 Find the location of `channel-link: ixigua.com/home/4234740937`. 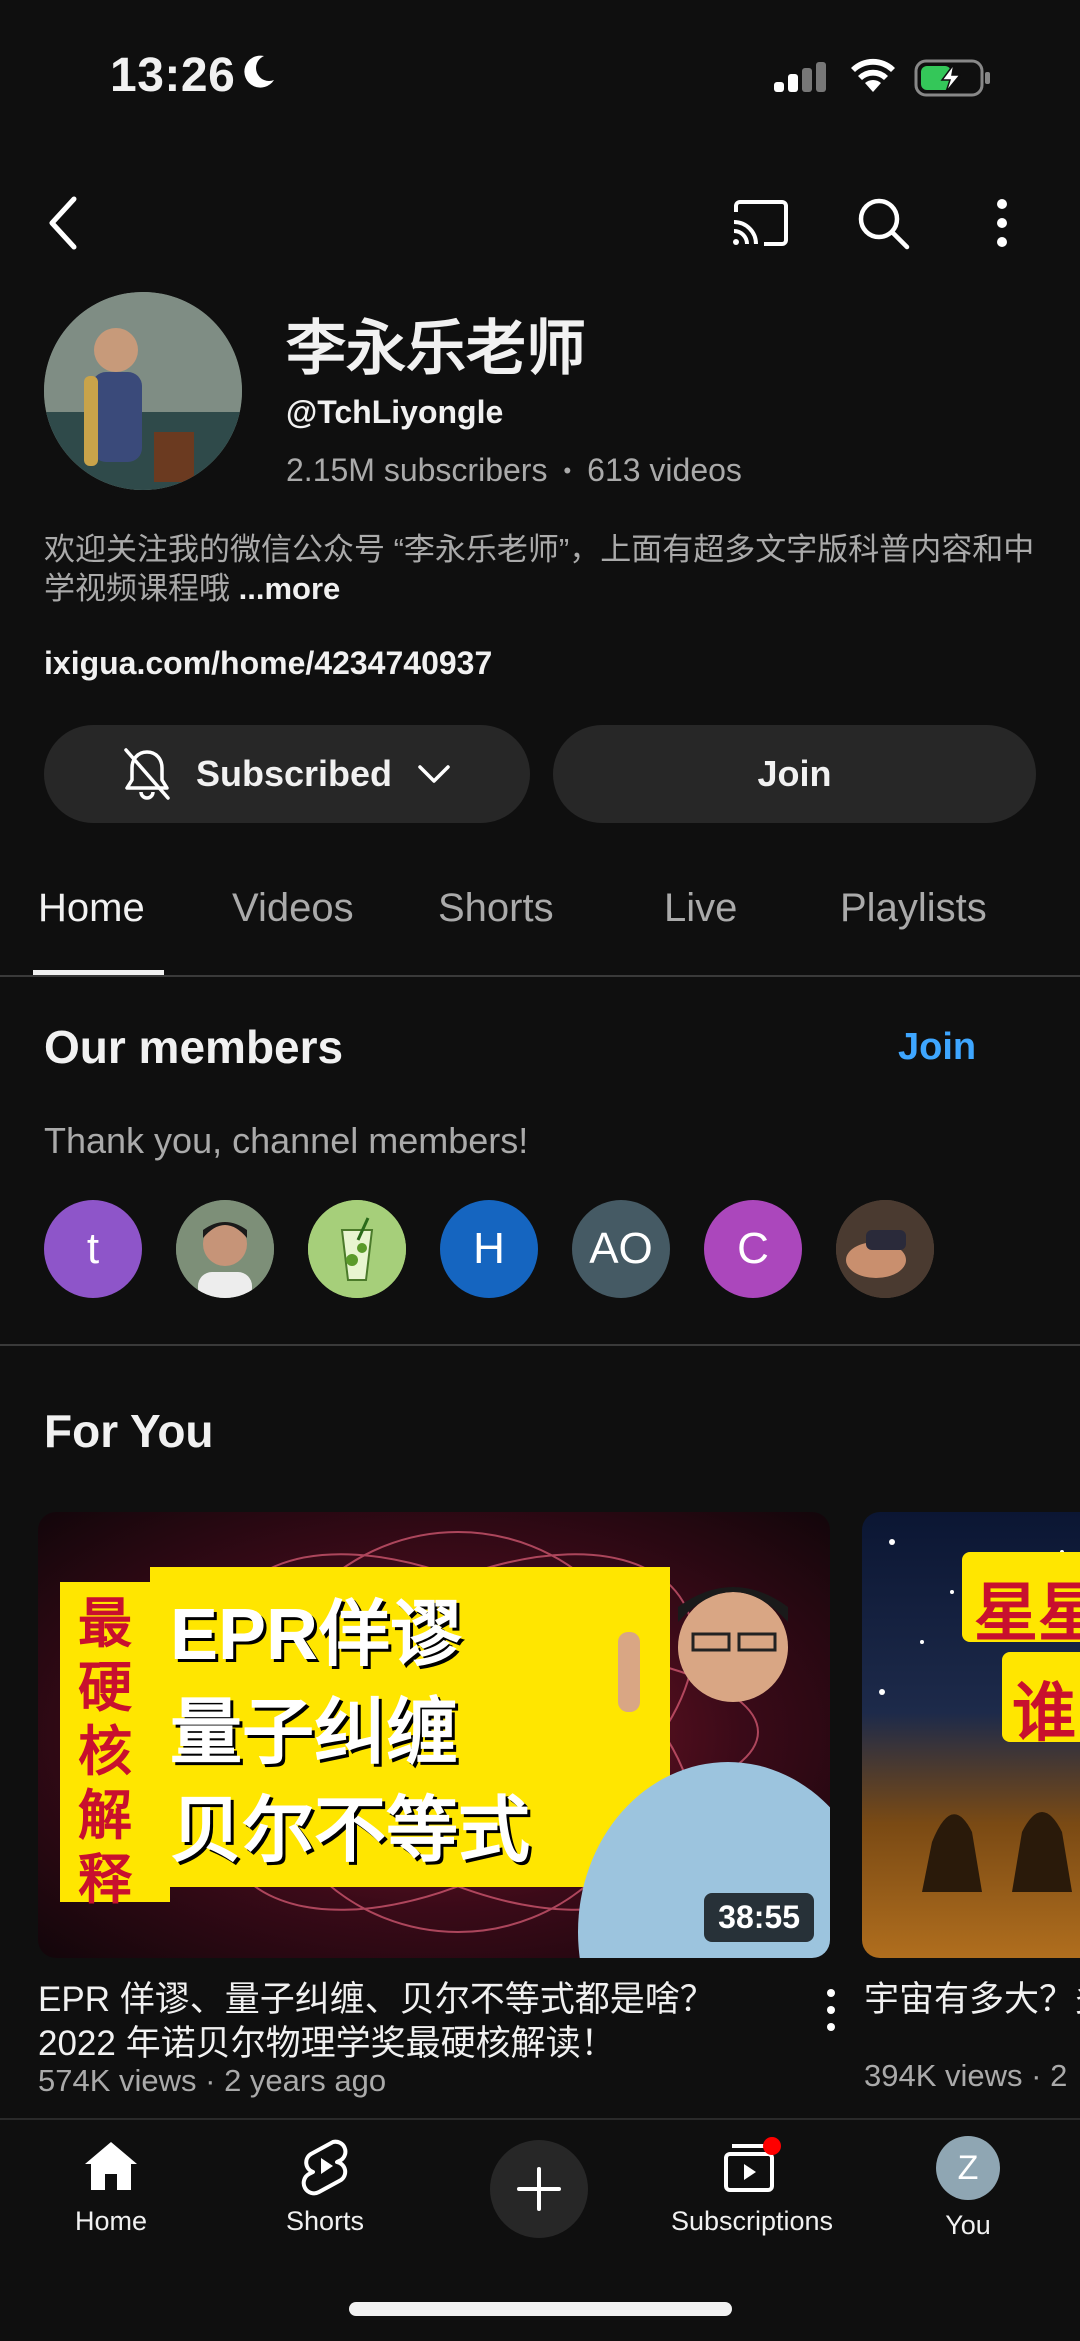

channel-link: ixigua.com/home/4234740937 is located at coordinates (268, 663).